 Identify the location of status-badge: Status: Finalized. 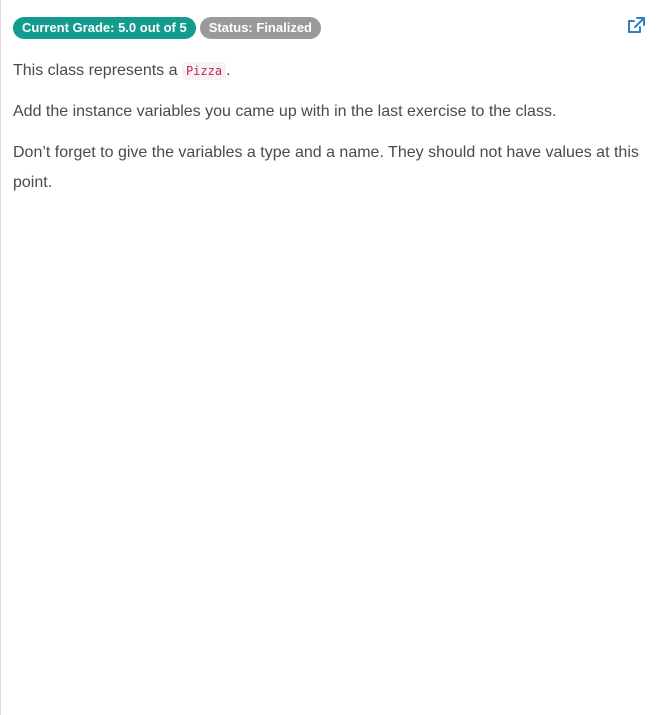
(260, 28).